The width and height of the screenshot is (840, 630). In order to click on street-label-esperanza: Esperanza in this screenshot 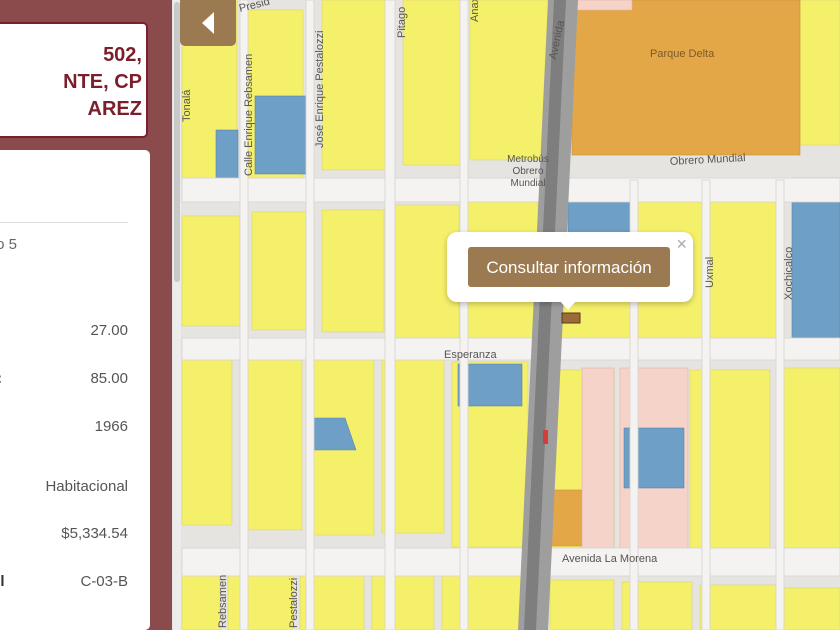, I will do `click(470, 355)`.